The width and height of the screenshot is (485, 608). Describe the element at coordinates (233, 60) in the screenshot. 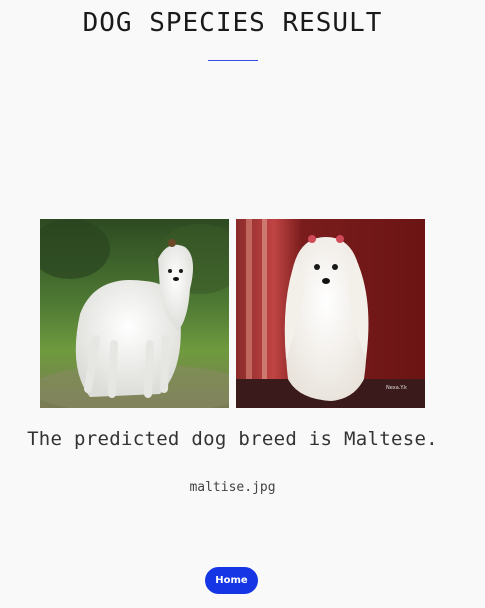

I see `title-underline` at that location.